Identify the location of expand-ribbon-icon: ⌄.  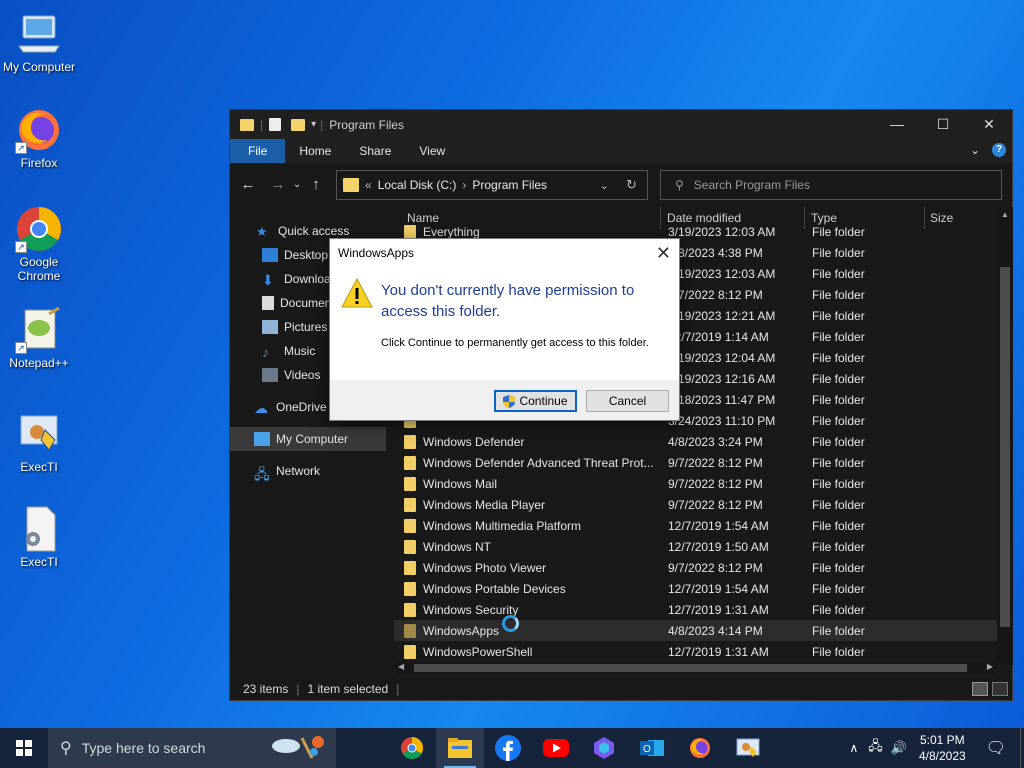
(975, 150).